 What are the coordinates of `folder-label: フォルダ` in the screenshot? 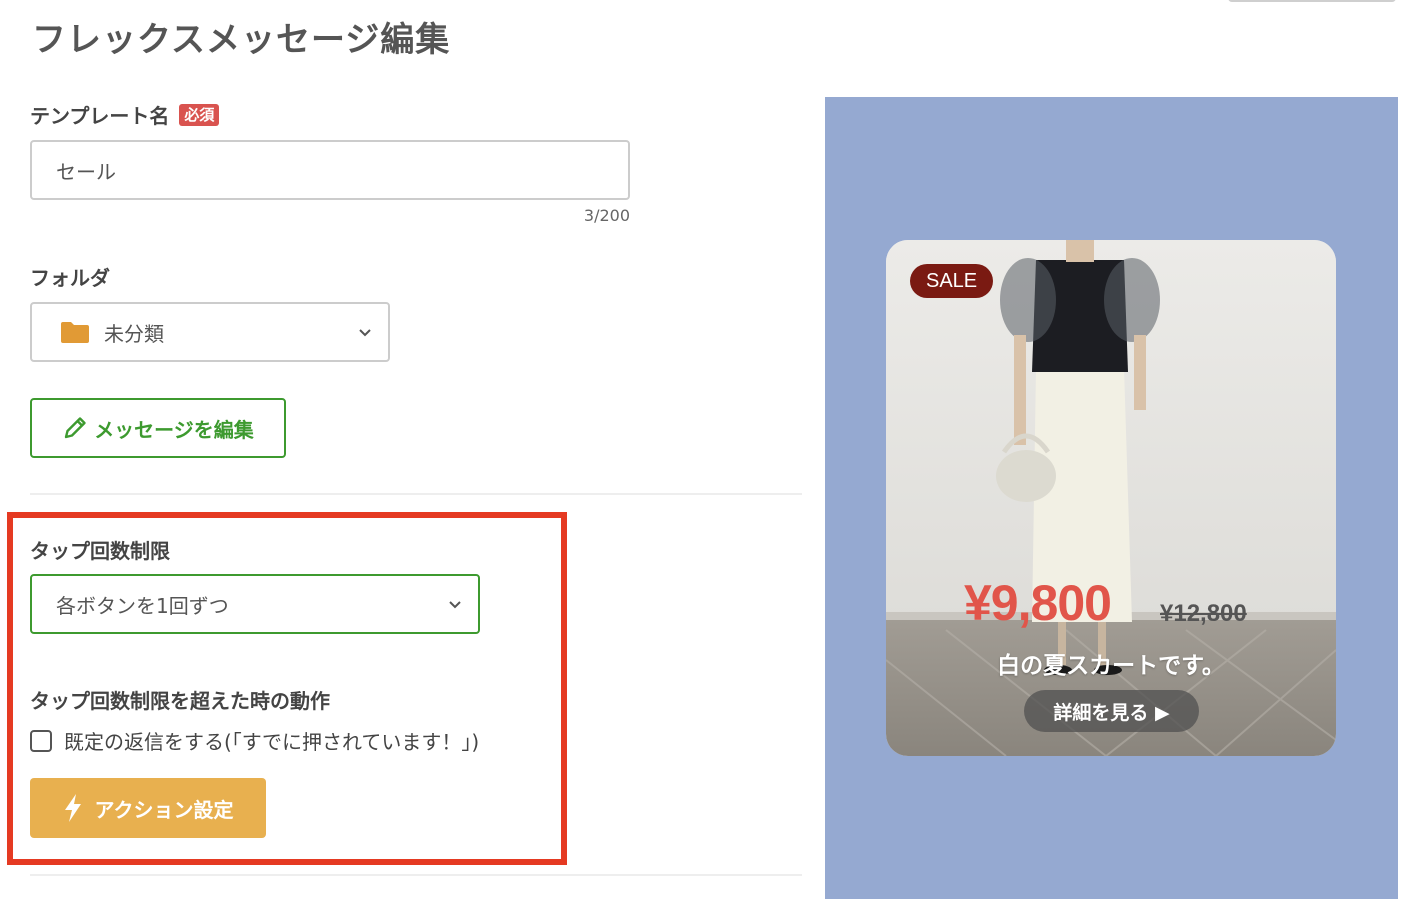 It's located at (70, 276).